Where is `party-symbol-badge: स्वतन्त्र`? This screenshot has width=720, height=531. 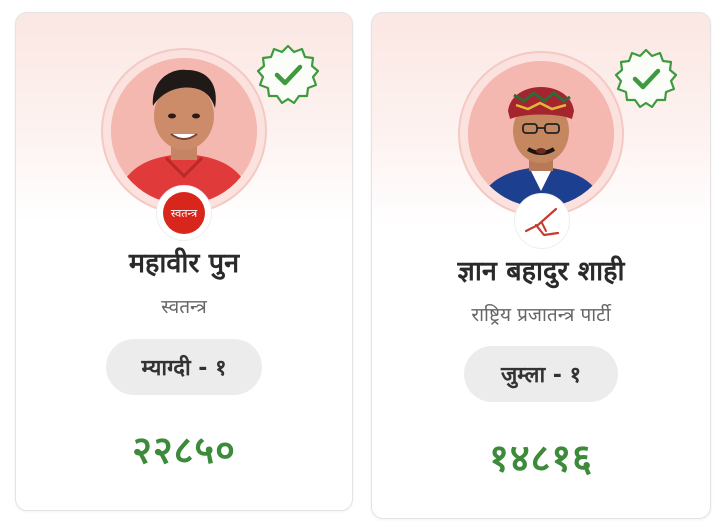 party-symbol-badge: स्वतन्त्र is located at coordinates (184, 213).